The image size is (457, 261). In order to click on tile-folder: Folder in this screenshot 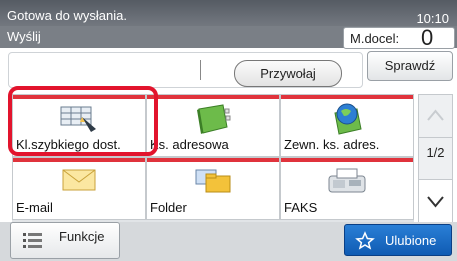, I will do `click(213, 188)`.